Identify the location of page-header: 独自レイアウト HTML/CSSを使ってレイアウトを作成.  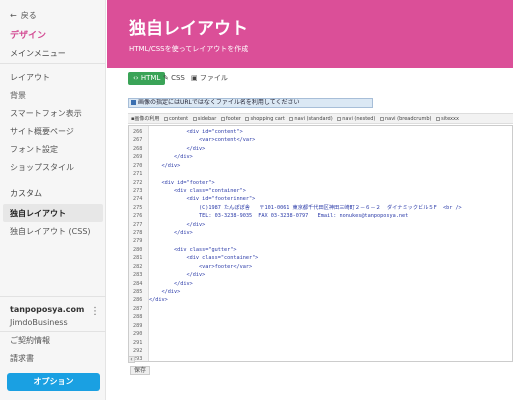
(310, 34).